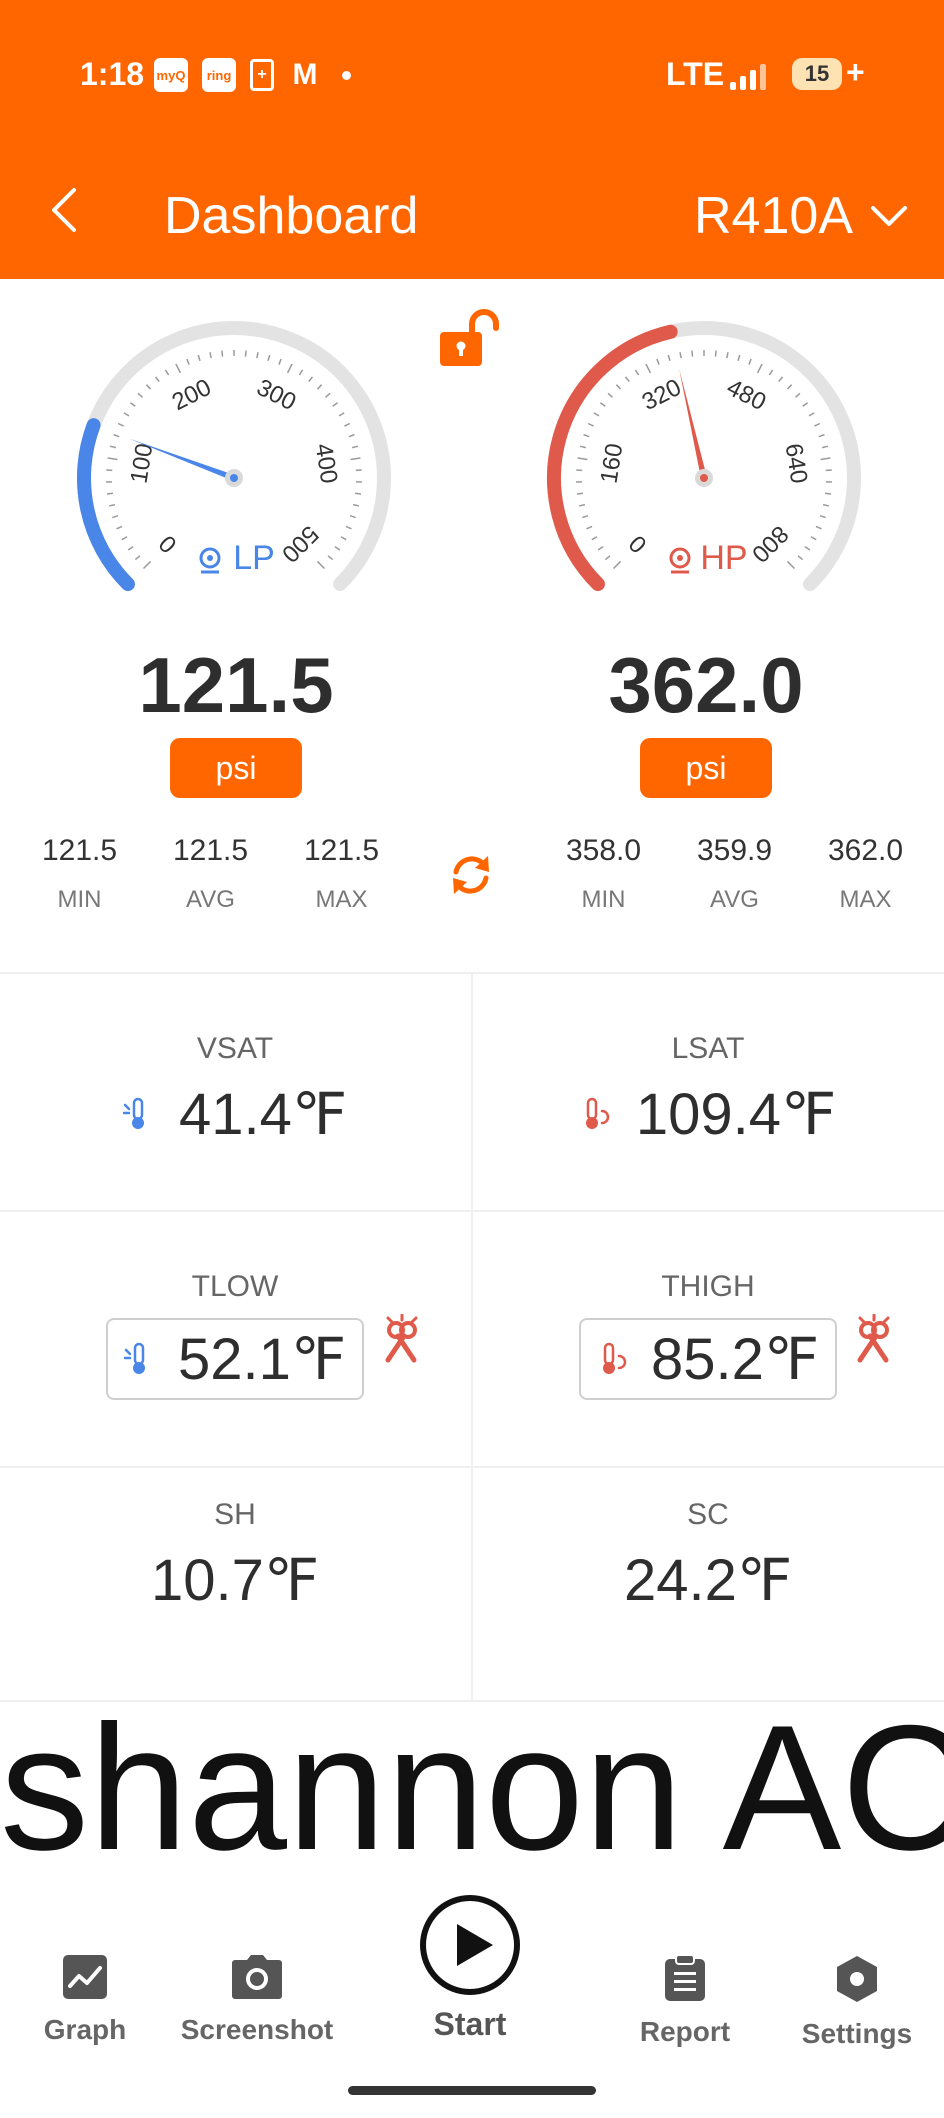 The width and height of the screenshot is (944, 2118). What do you see at coordinates (708, 1359) in the screenshot?
I see `thigh-input: 85.2℉` at bounding box center [708, 1359].